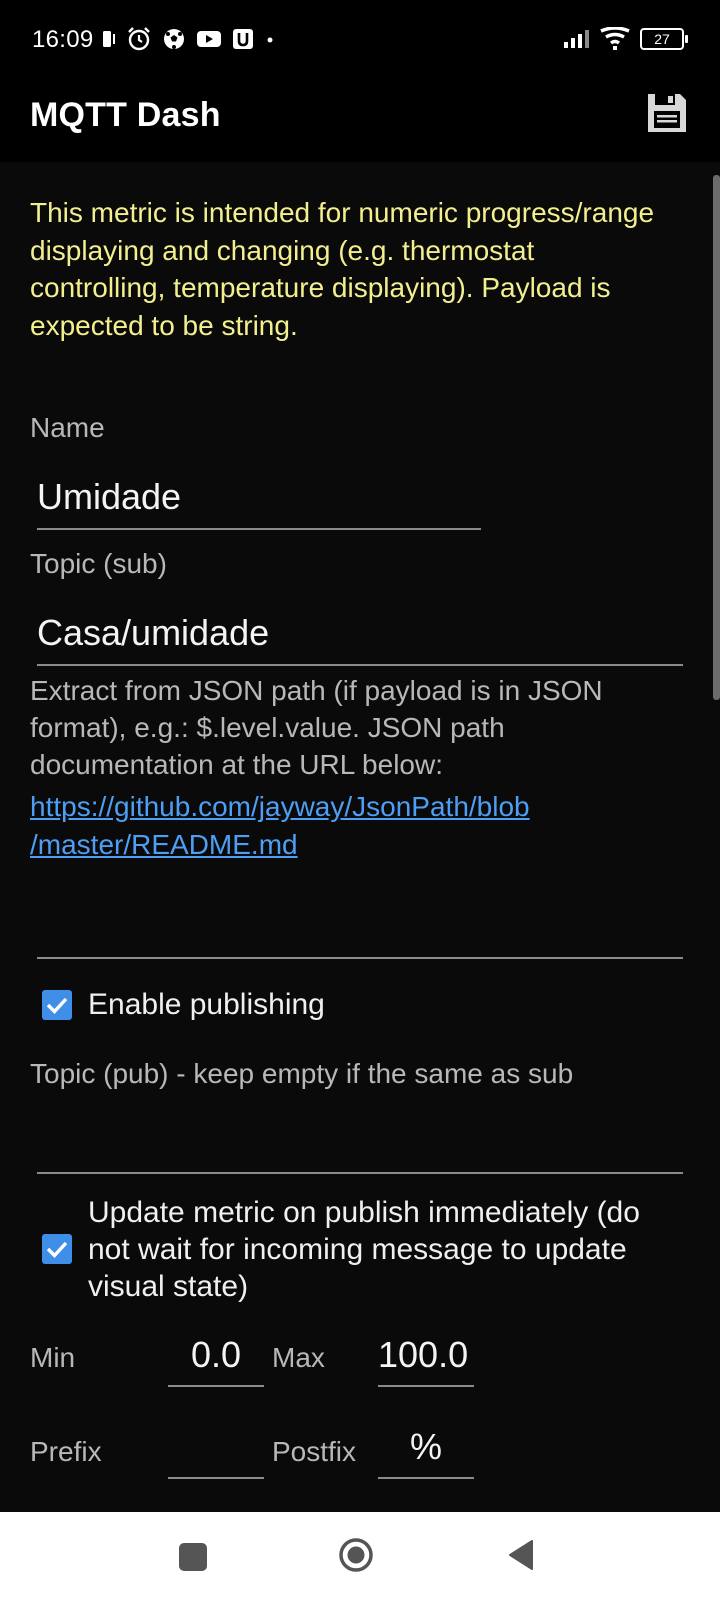 This screenshot has height=1600, width=720. I want to click on name-input: Umidade, so click(109, 497).